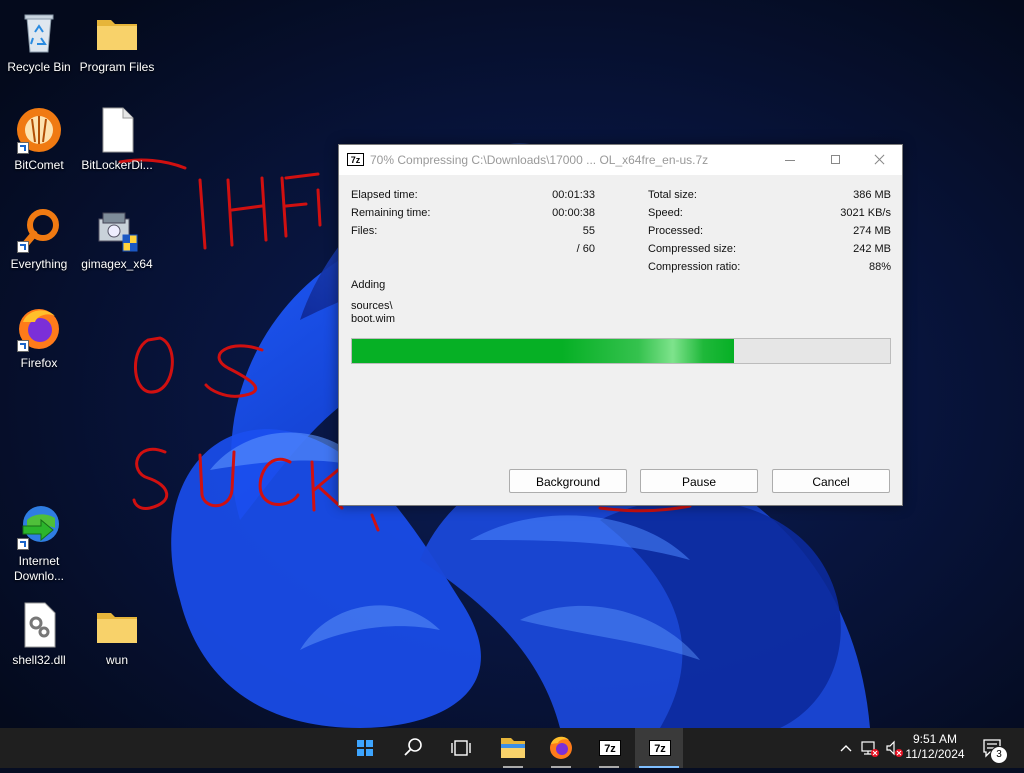 The image size is (1024, 773). I want to click on search-icon, so click(413, 747).